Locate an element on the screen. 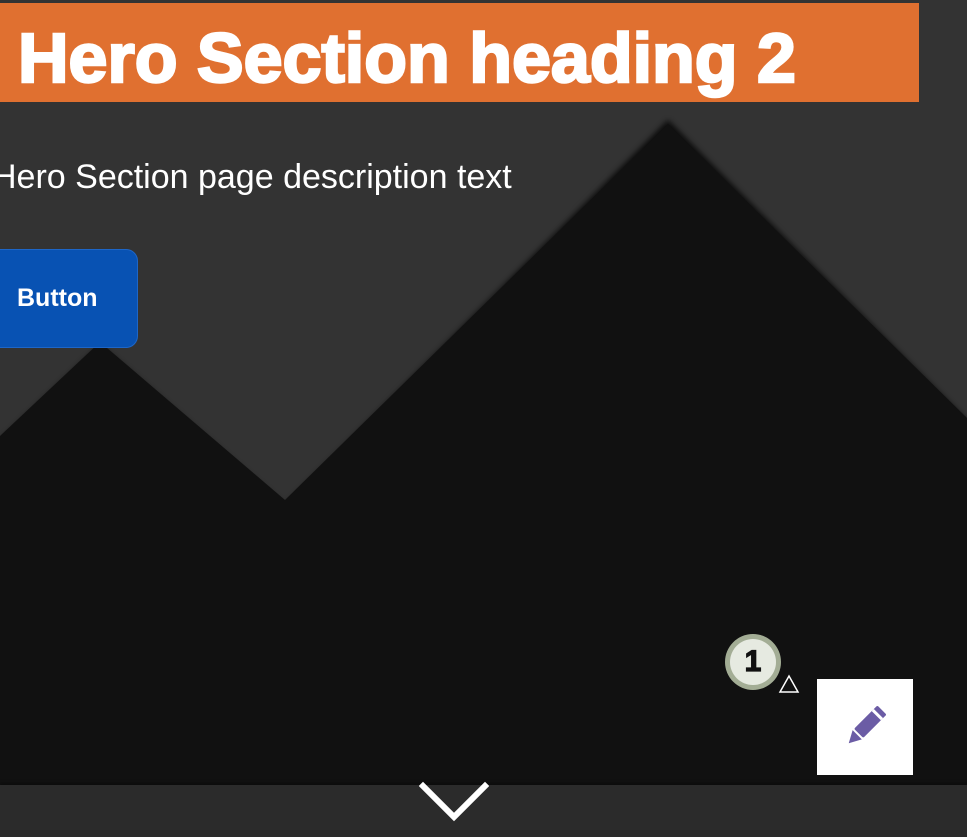 Image resolution: width=967 pixels, height=837 pixels. badge-count: 1 is located at coordinates (753, 662).